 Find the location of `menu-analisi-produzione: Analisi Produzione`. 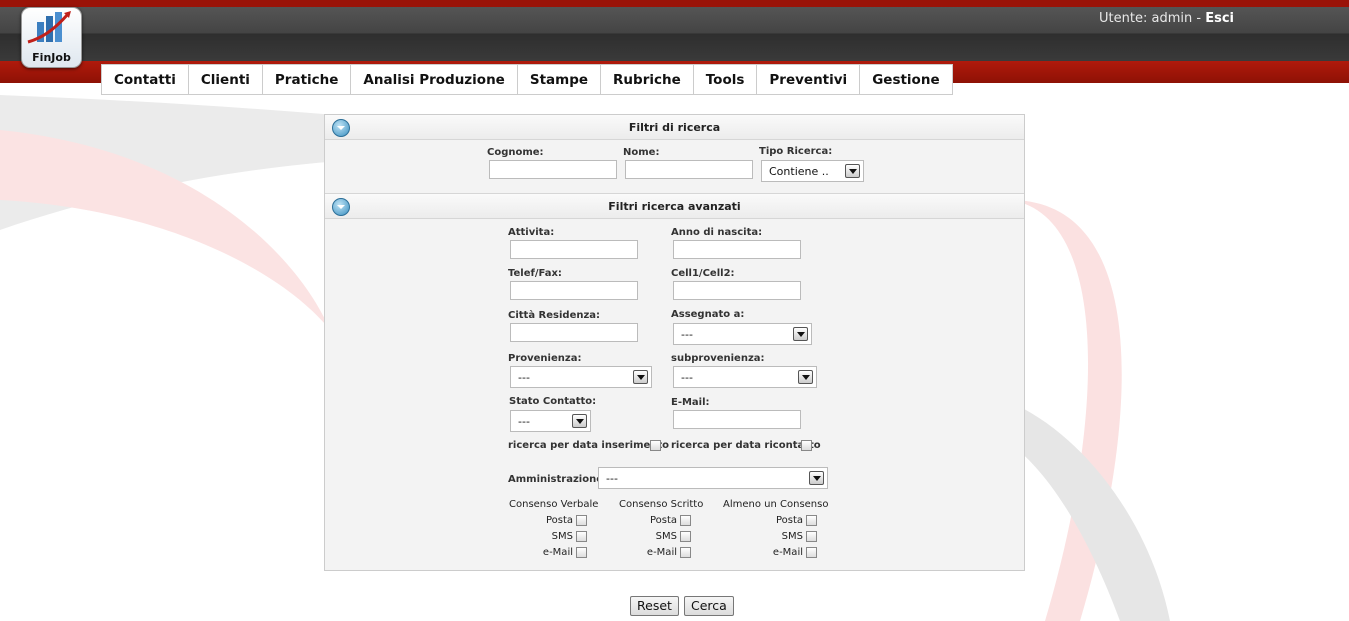

menu-analisi-produzione: Analisi Produzione is located at coordinates (434, 79).